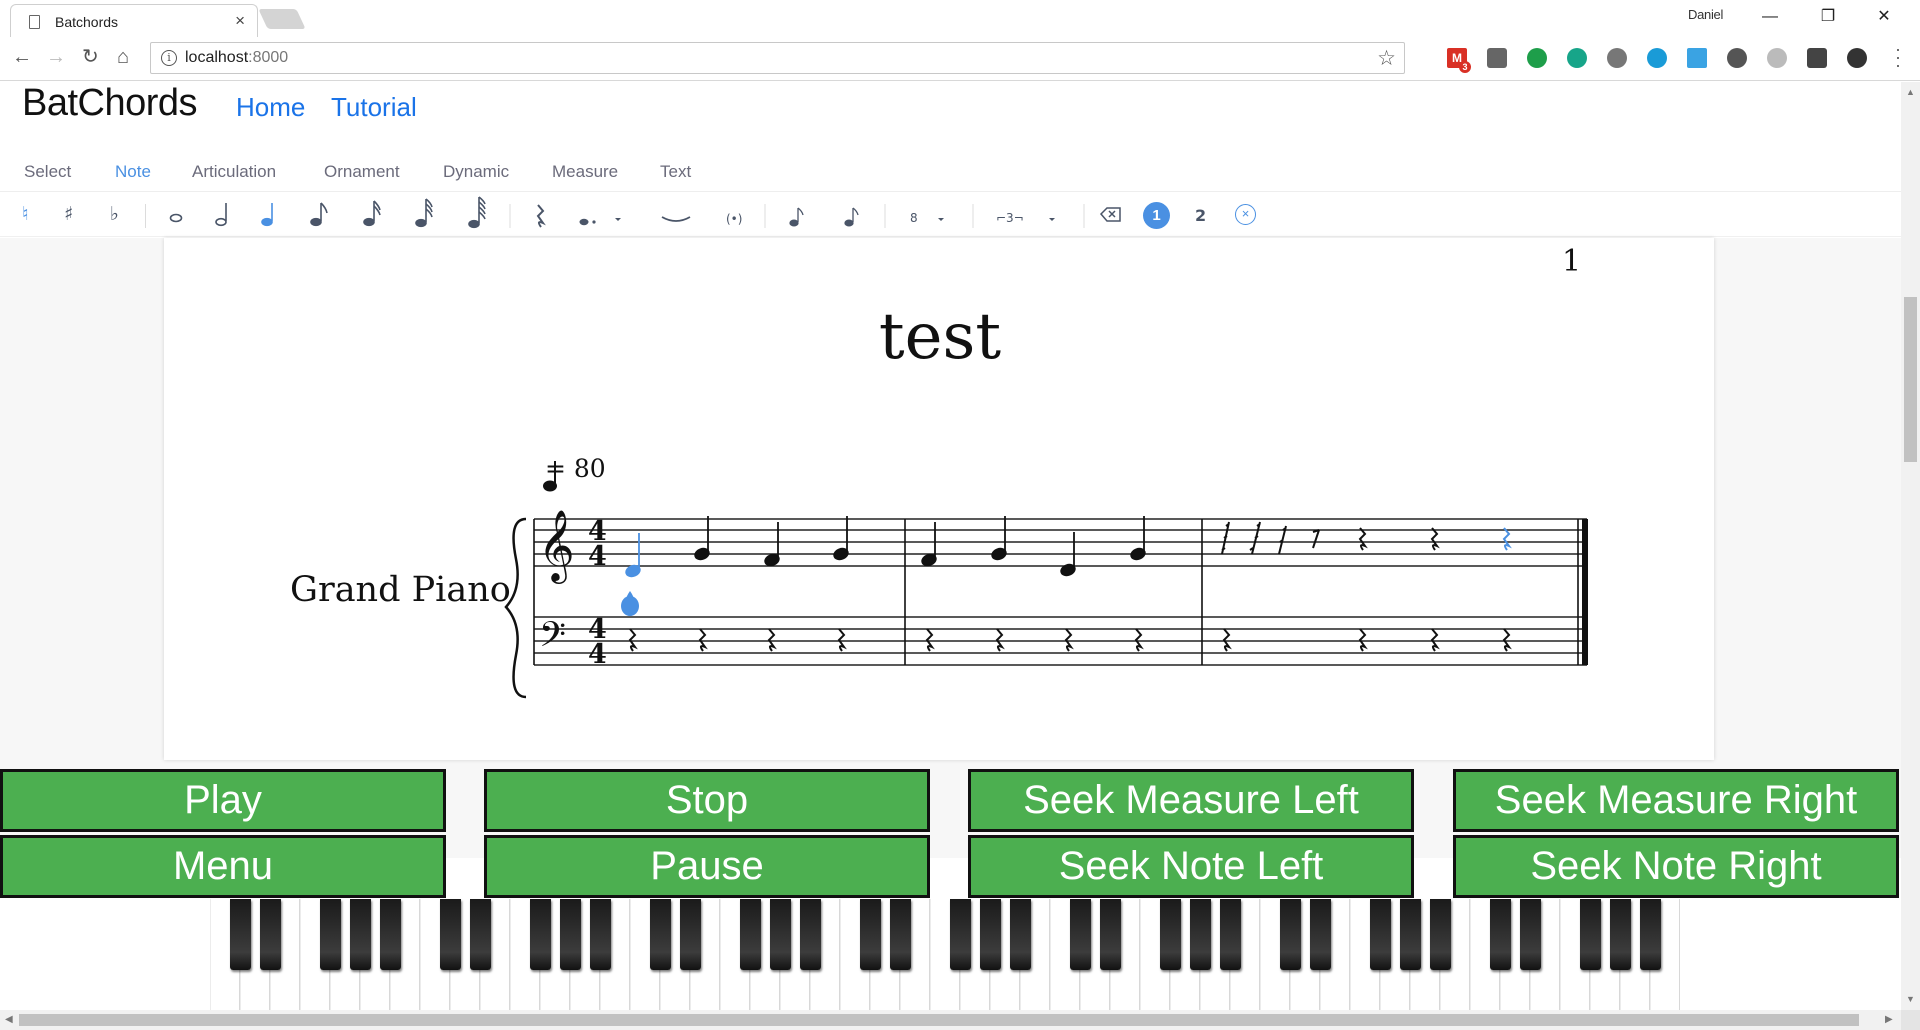  I want to click on treble-notes, so click(920, 546).